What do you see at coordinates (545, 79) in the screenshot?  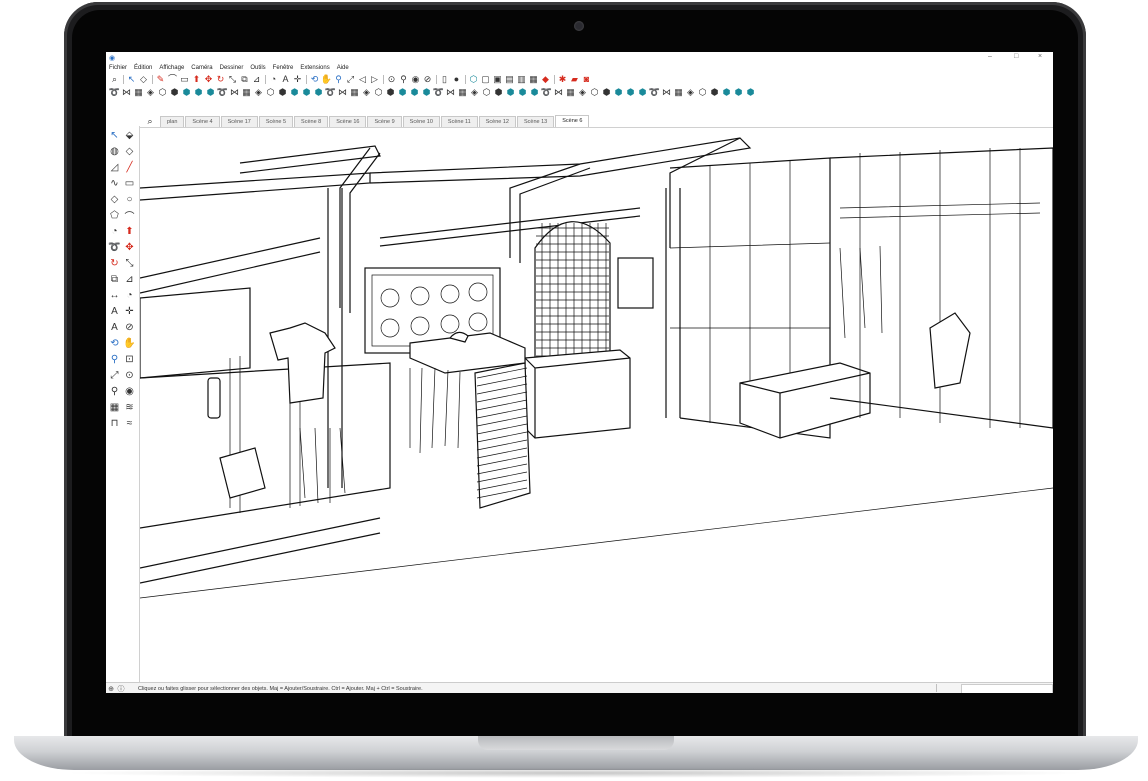 I see `ruby-icon: ◆` at bounding box center [545, 79].